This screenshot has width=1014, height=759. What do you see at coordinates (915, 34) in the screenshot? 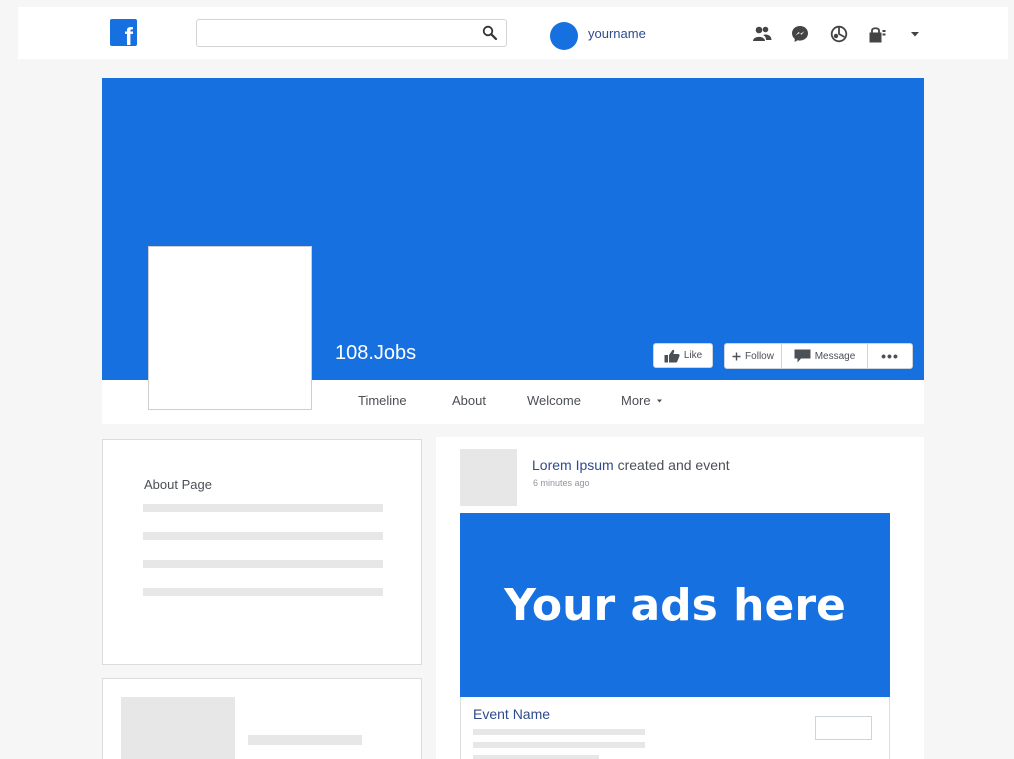
I see `dropdown-arrow-icon` at bounding box center [915, 34].